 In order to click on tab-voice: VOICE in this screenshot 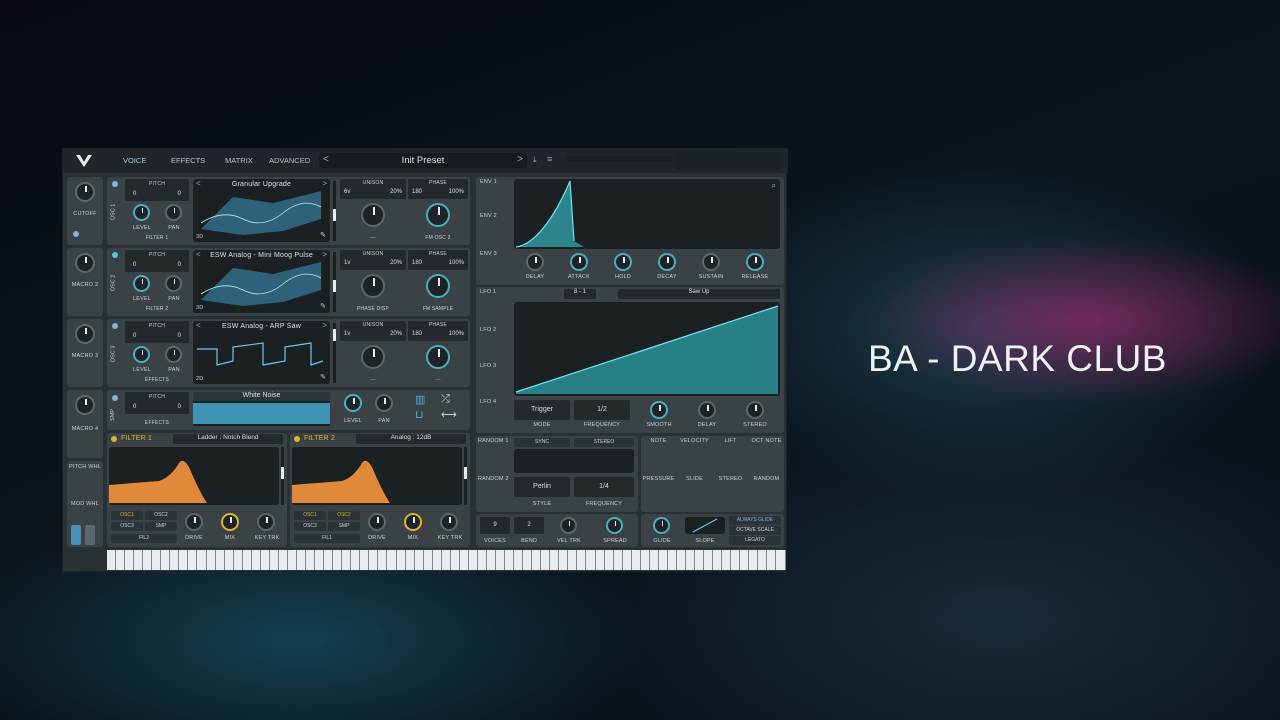, I will do `click(134, 160)`.